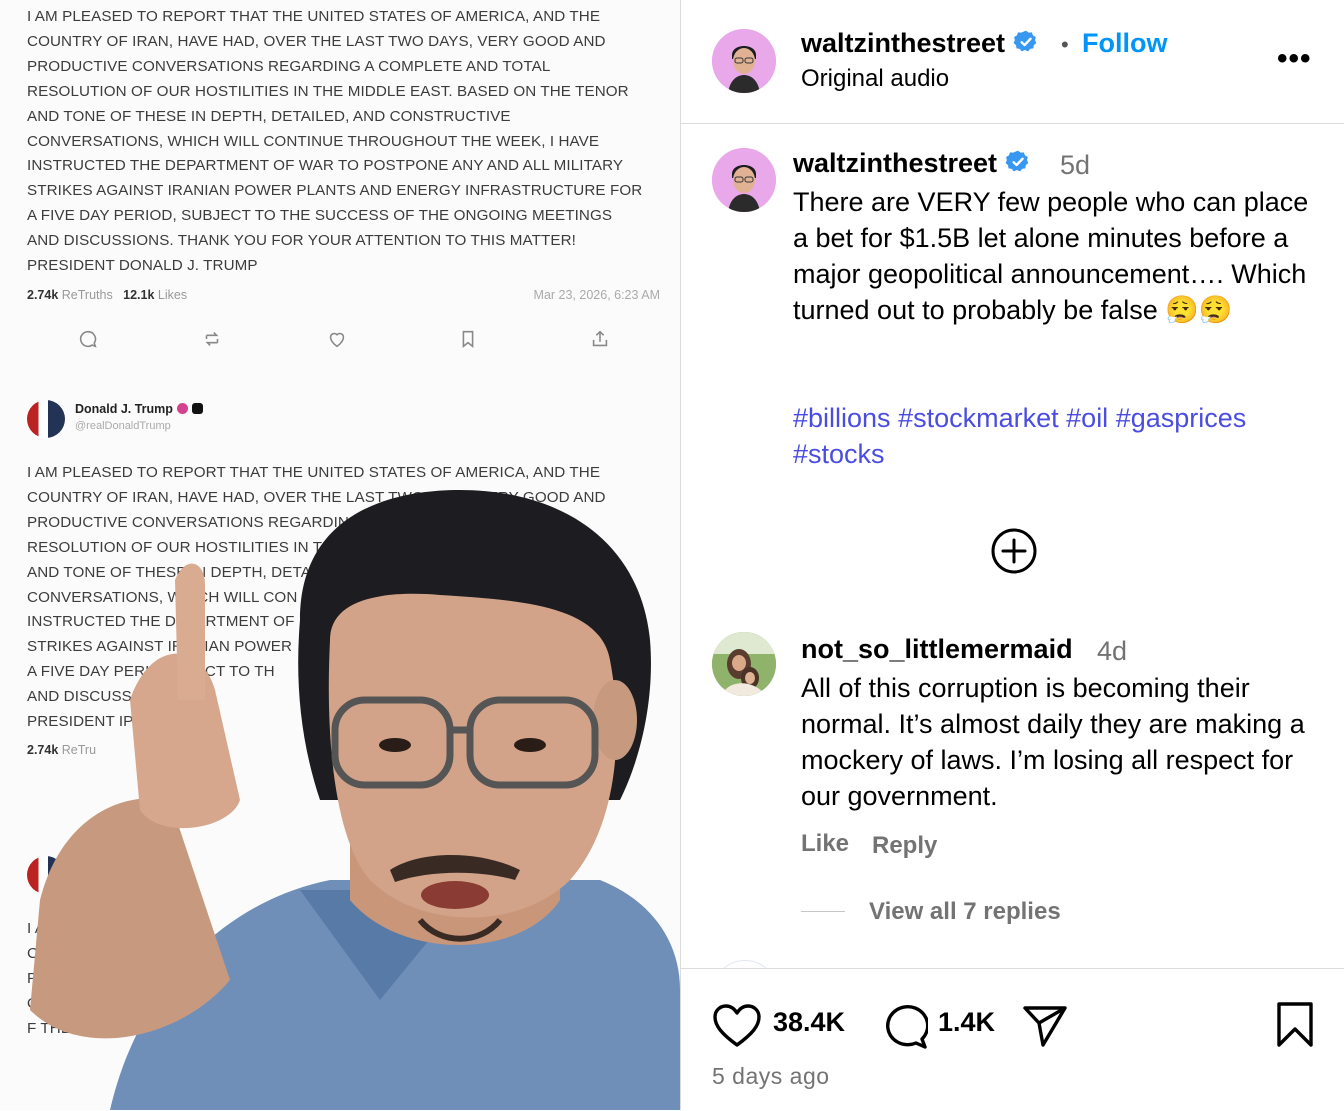 The image size is (1344, 1111). Describe the element at coordinates (1294, 59) in the screenshot. I see `more-options-icon: •••` at that location.